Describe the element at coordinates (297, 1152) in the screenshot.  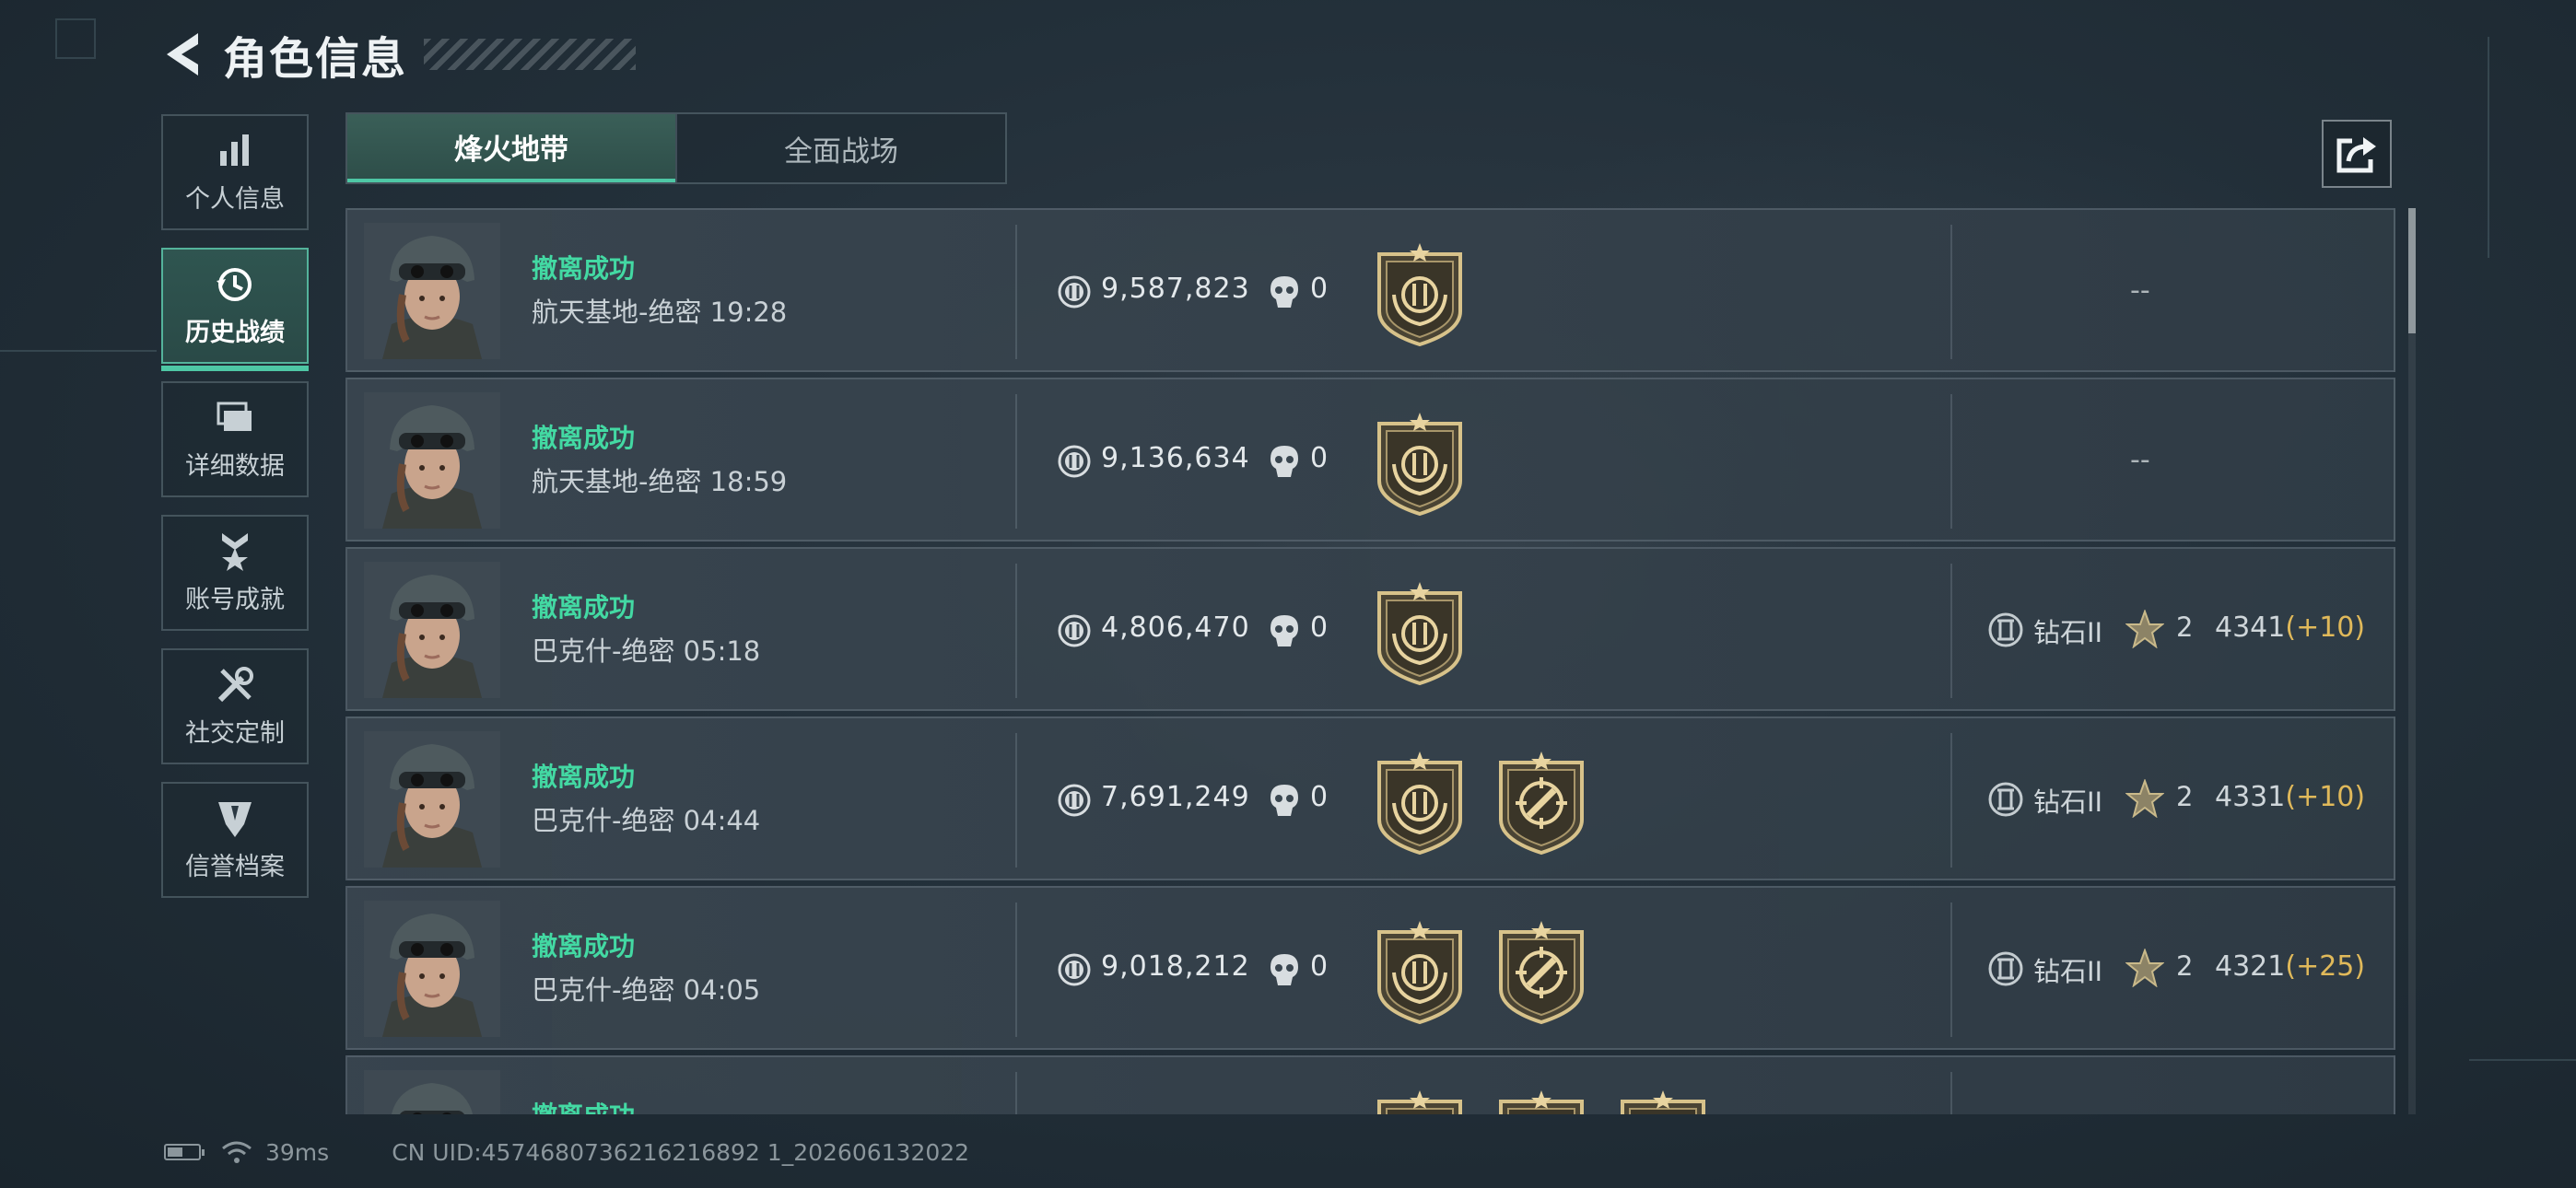
I see `ping-text: 39ms` at that location.